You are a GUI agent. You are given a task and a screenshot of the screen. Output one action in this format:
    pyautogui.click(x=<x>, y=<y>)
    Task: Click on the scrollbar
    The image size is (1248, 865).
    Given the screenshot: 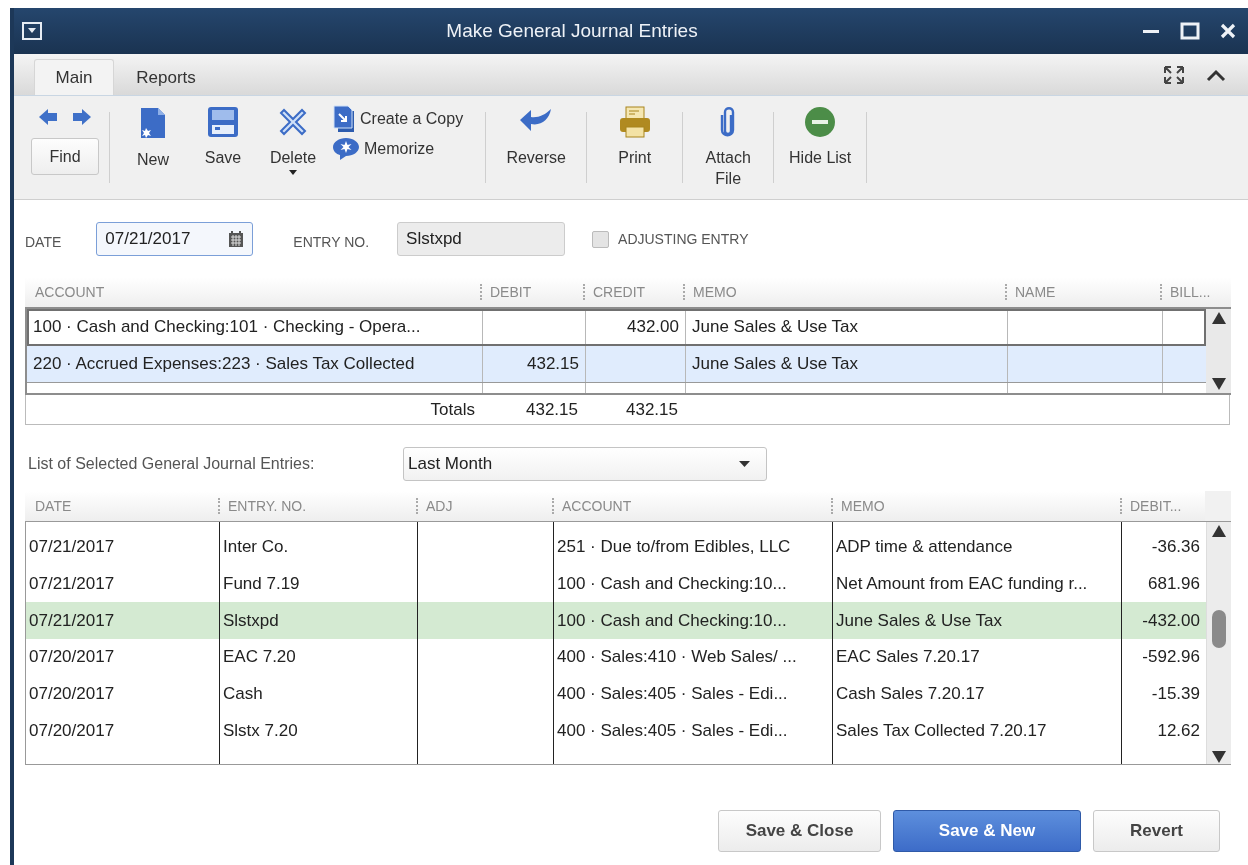 What is the action you would take?
    pyautogui.click(x=1218, y=643)
    